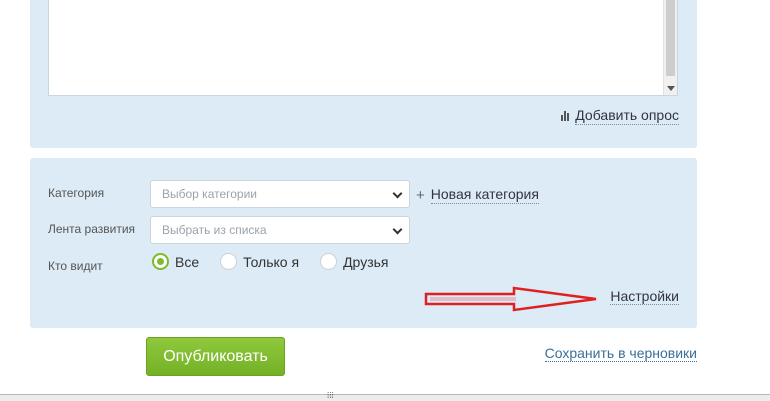  I want to click on visibility-option-label: Все, so click(187, 261).